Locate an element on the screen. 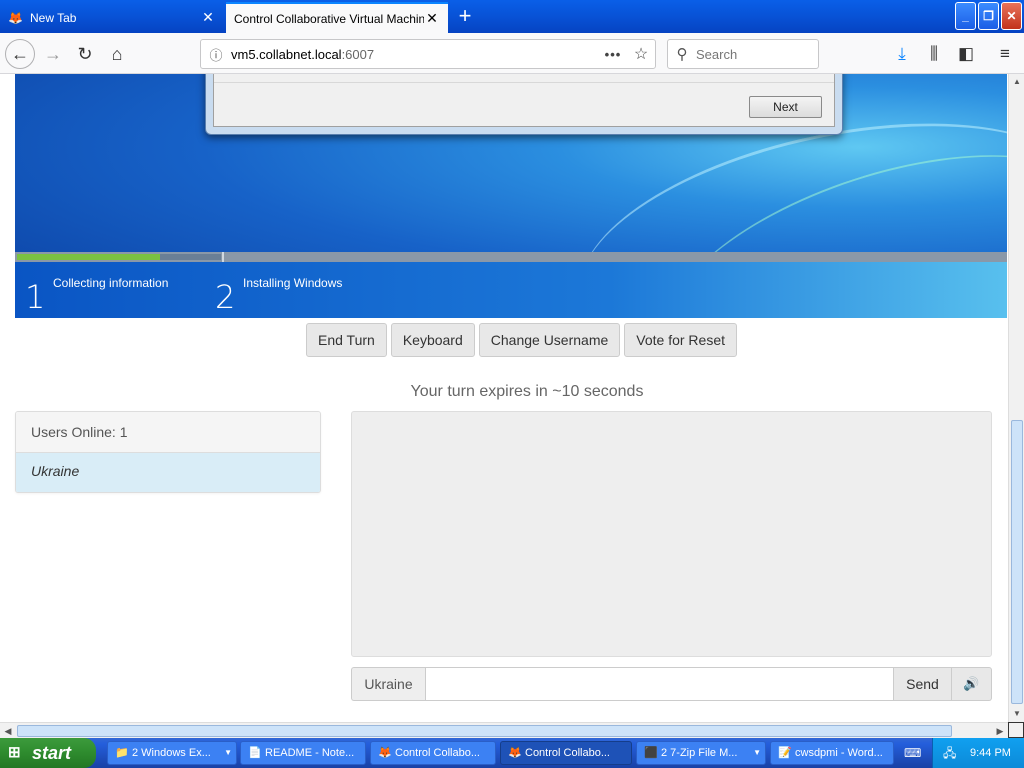 The image size is (1024, 768). home-icon: ⌂ is located at coordinates (117, 54).